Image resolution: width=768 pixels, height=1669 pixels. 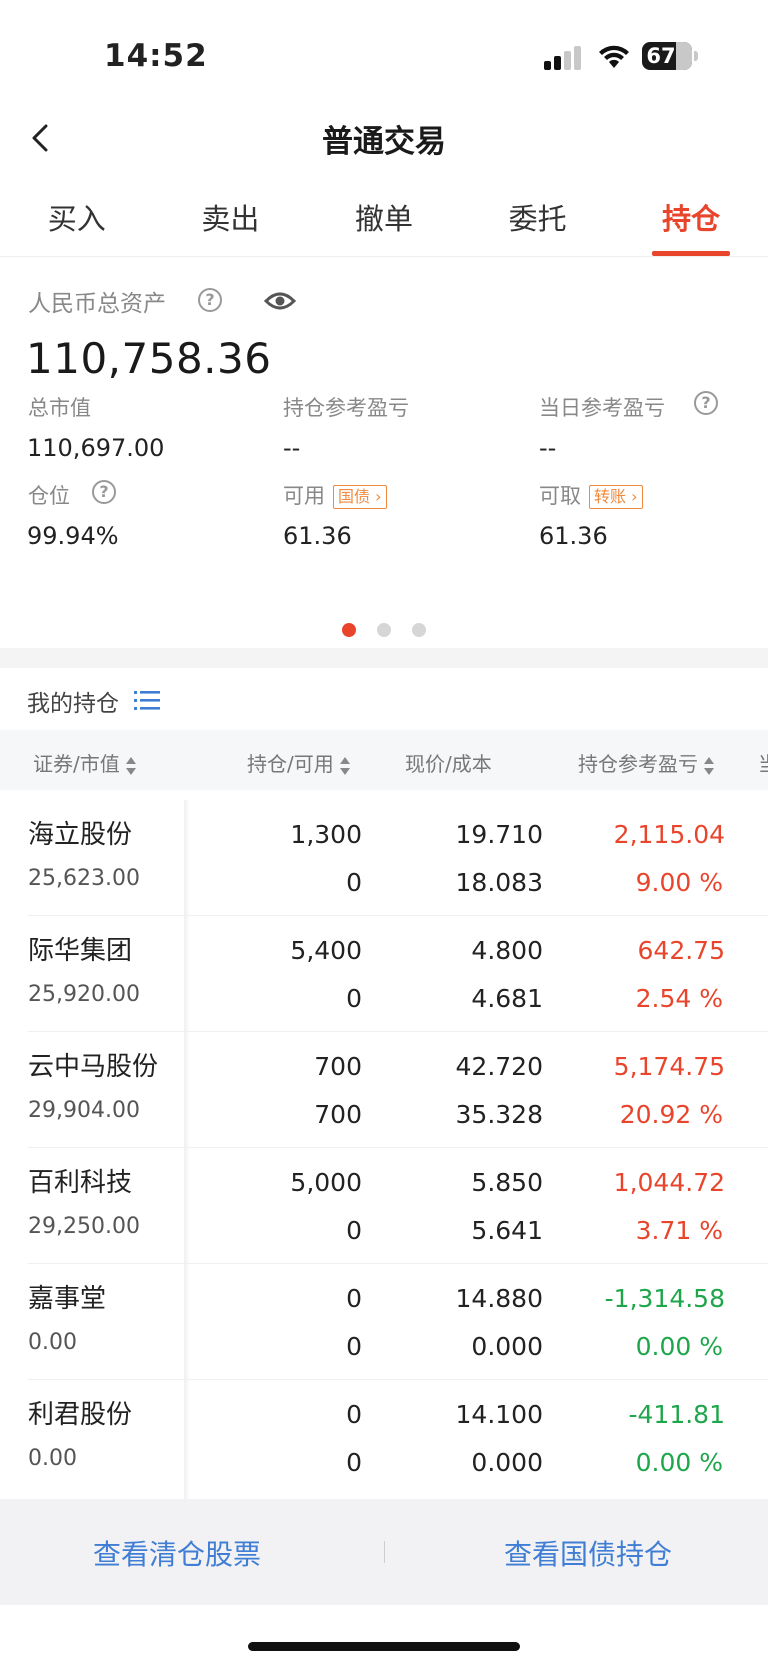 What do you see at coordinates (326, 834) in the screenshot?
I see `position-qty: 1,300` at bounding box center [326, 834].